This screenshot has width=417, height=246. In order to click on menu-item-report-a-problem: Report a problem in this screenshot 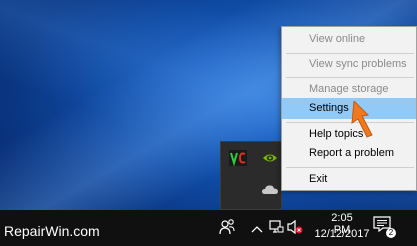, I will do `click(349, 153)`.